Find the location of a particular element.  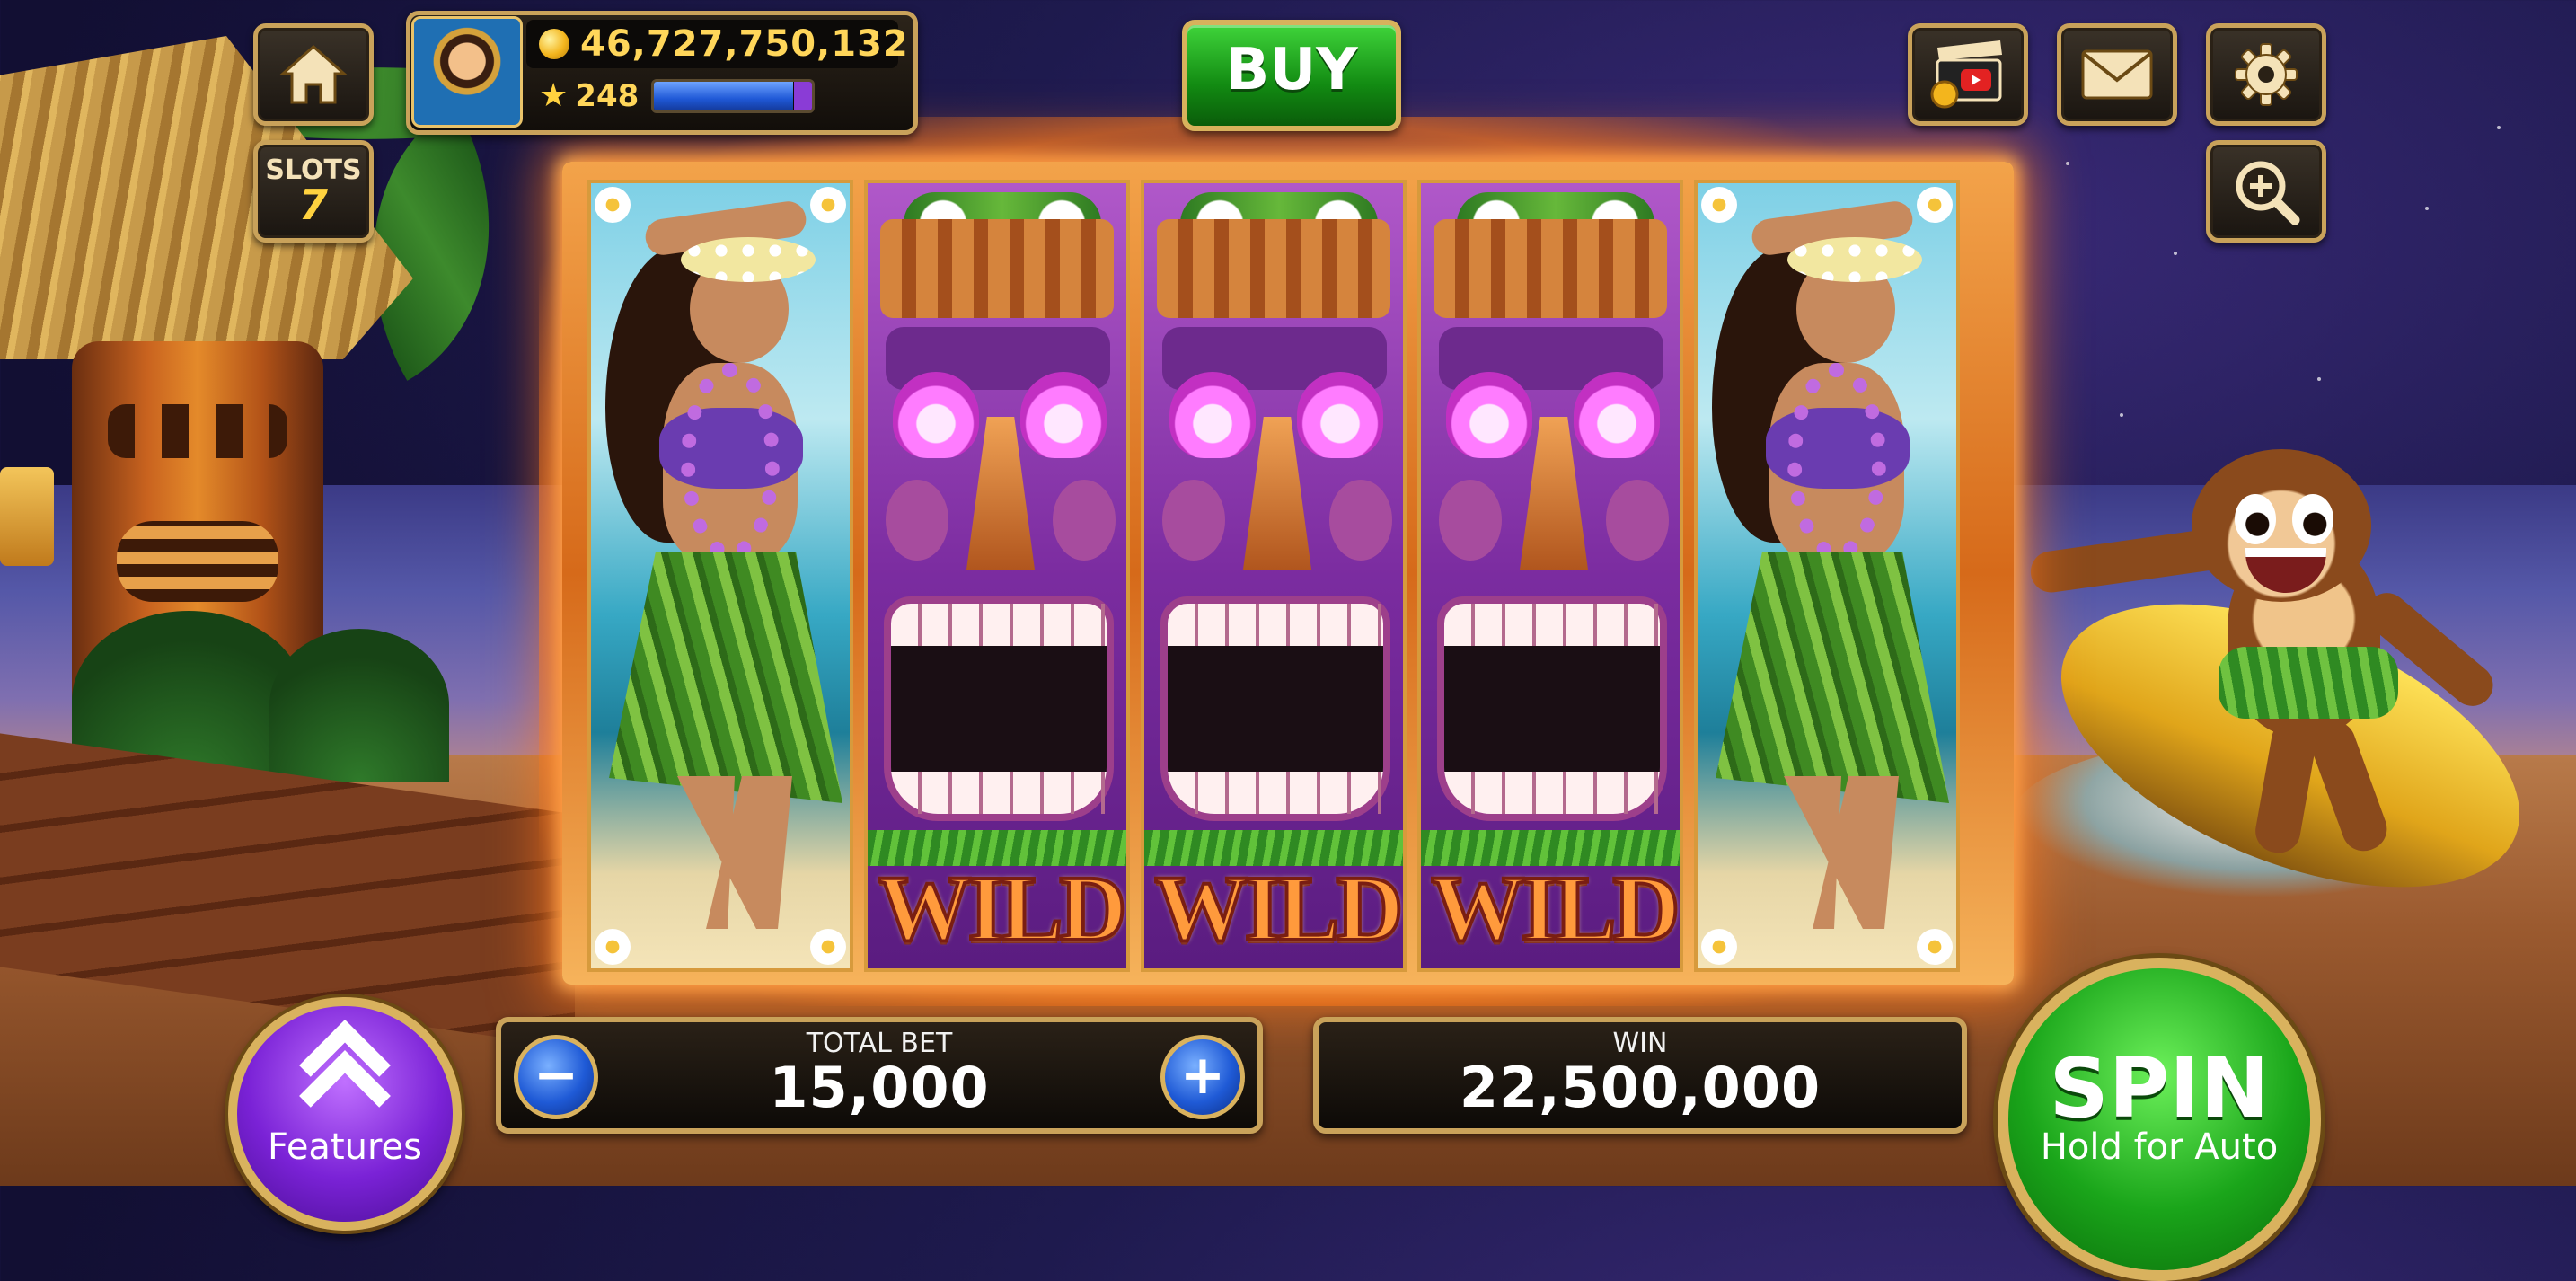

coin-balance: 46,727,750,132 is located at coordinates (717, 44).